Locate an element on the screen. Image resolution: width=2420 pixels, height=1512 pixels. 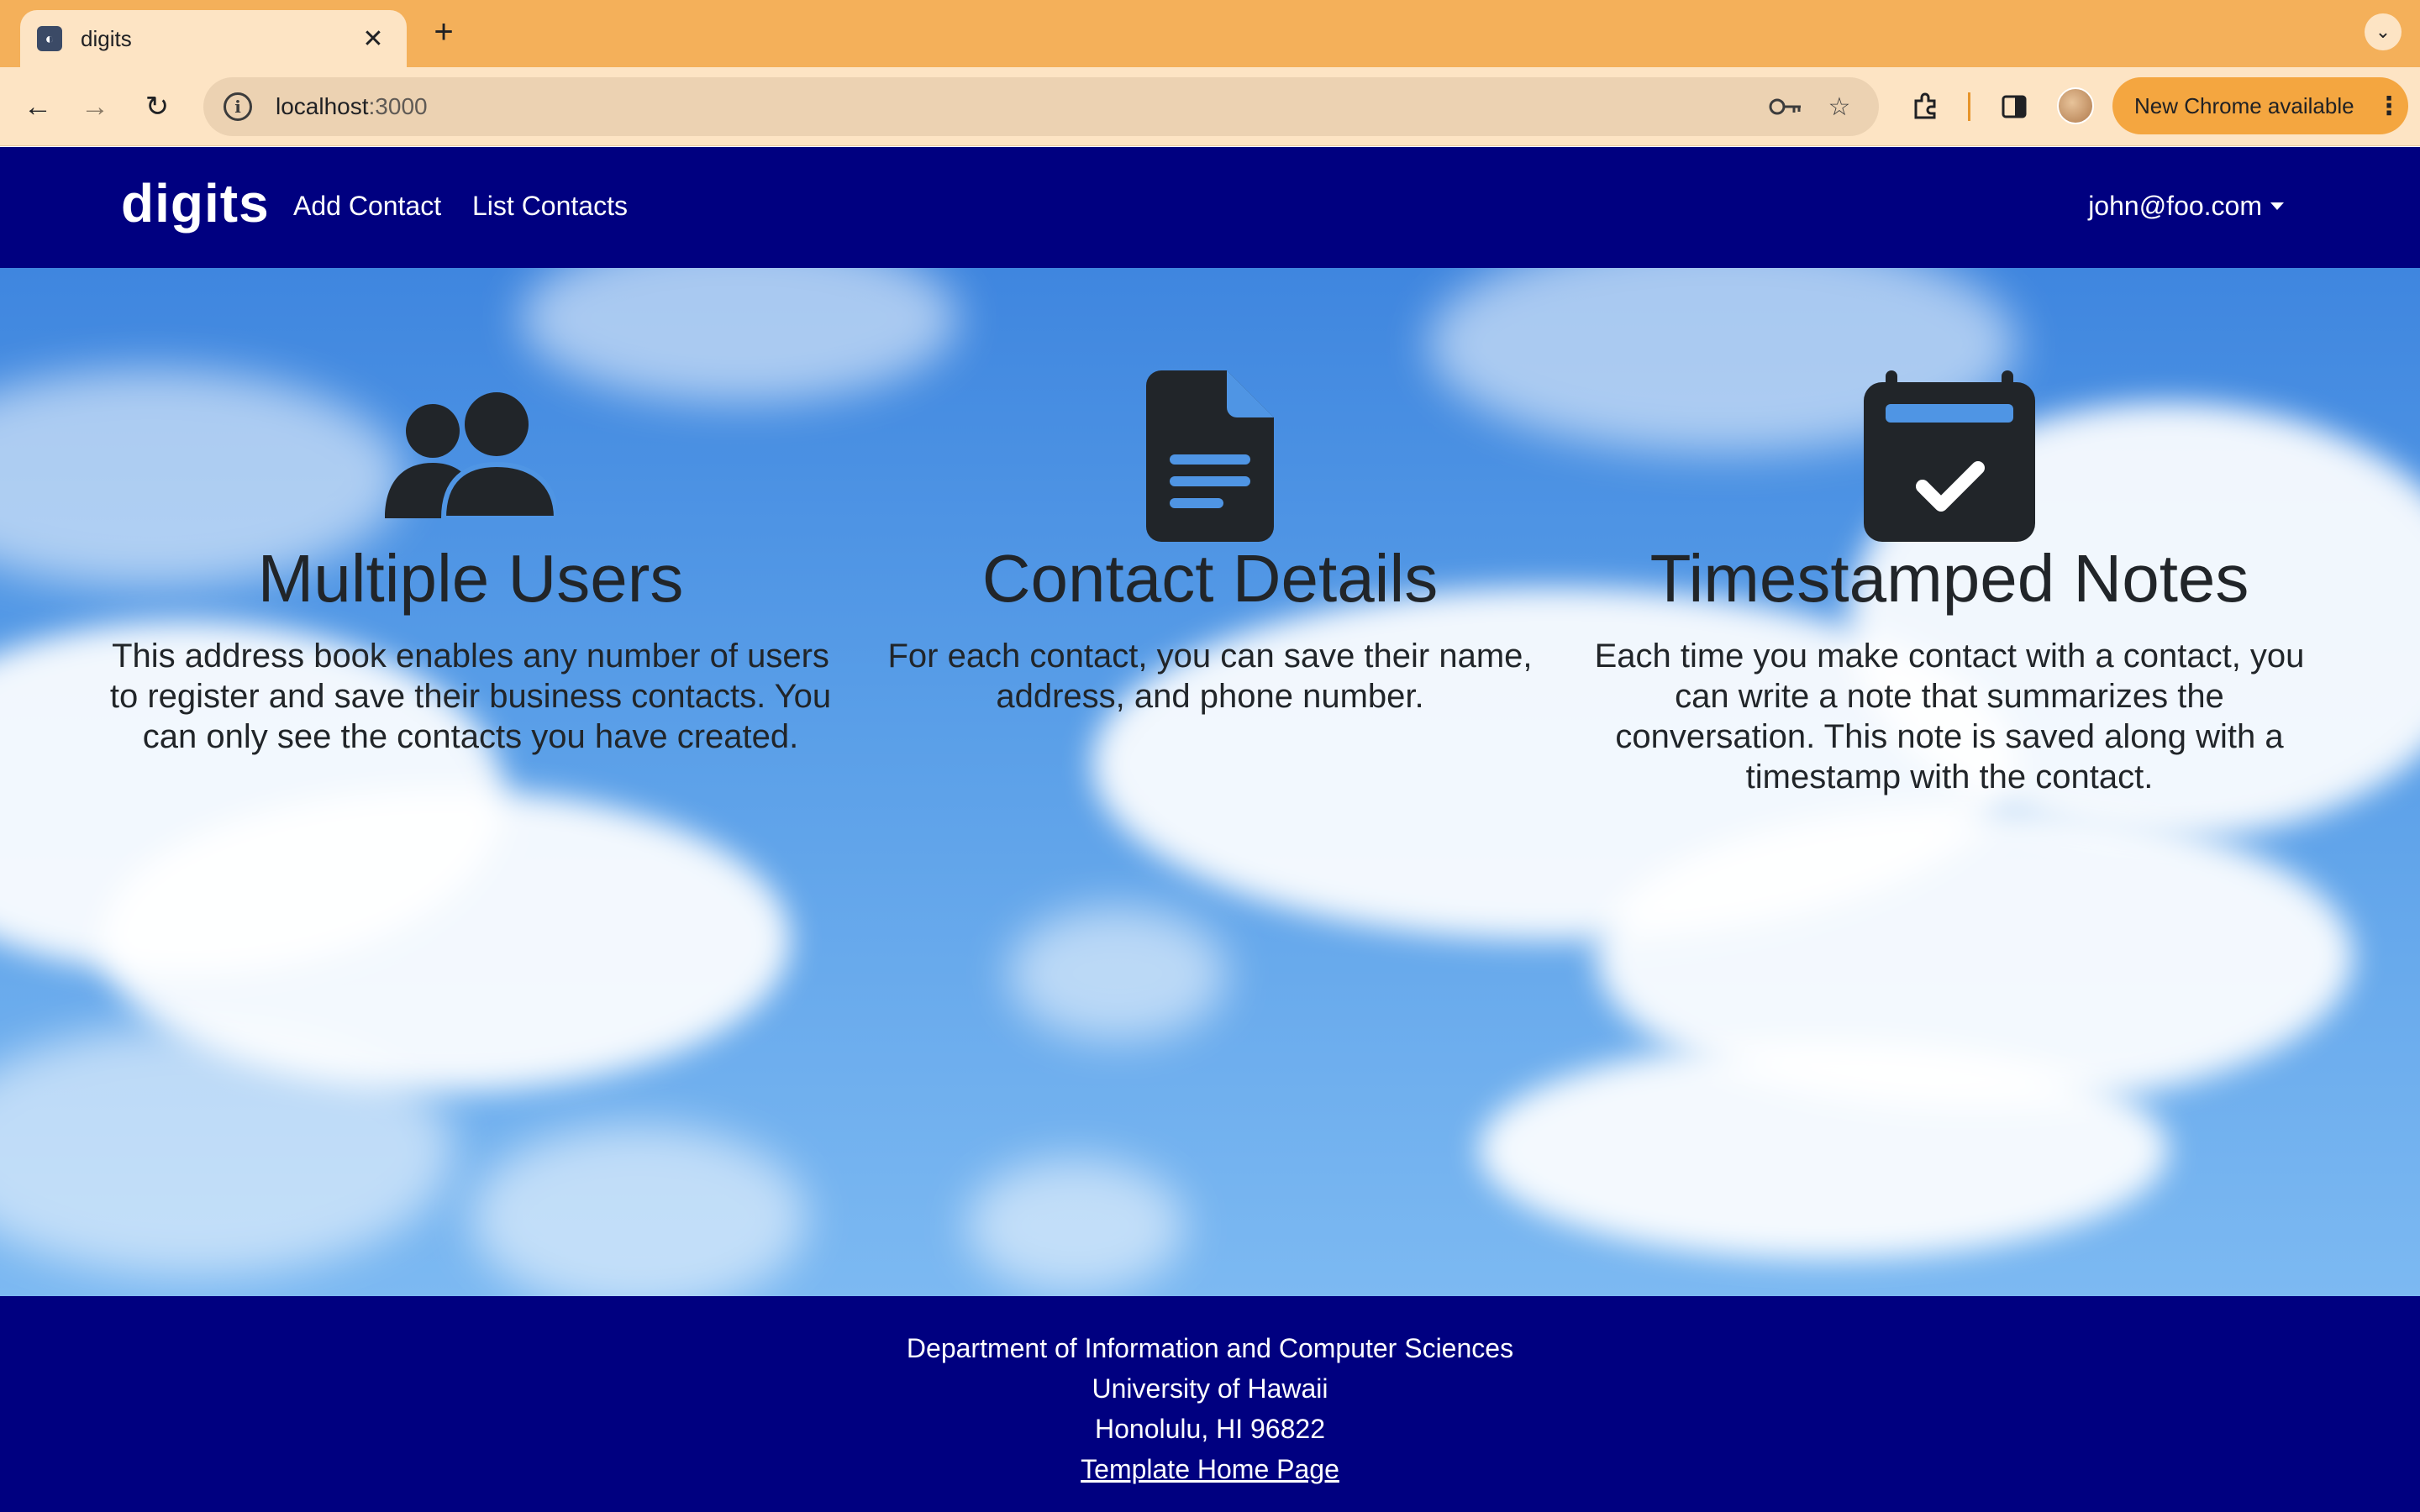
more-vertical-icon: ⋮ is located at coordinates (2389, 106).